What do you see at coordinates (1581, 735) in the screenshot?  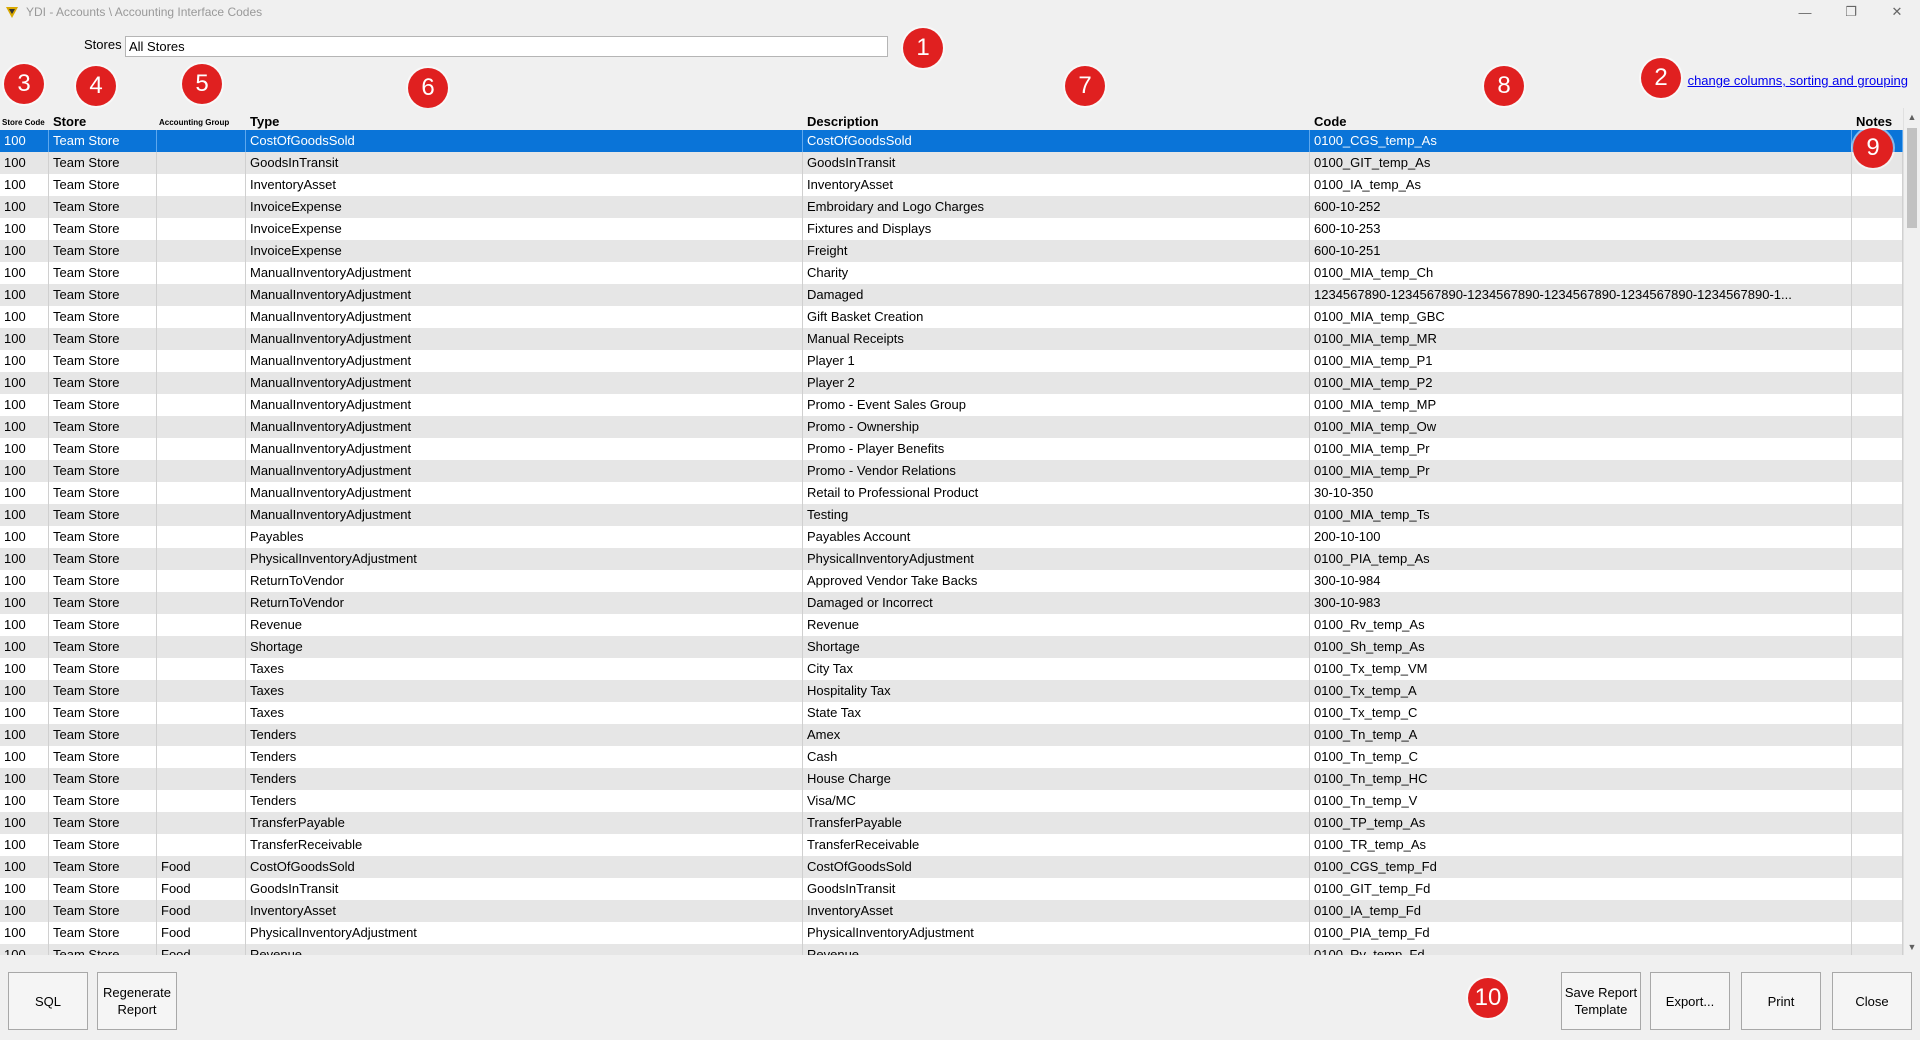 I see `cell-code: 0100_Tn_temp_A` at bounding box center [1581, 735].